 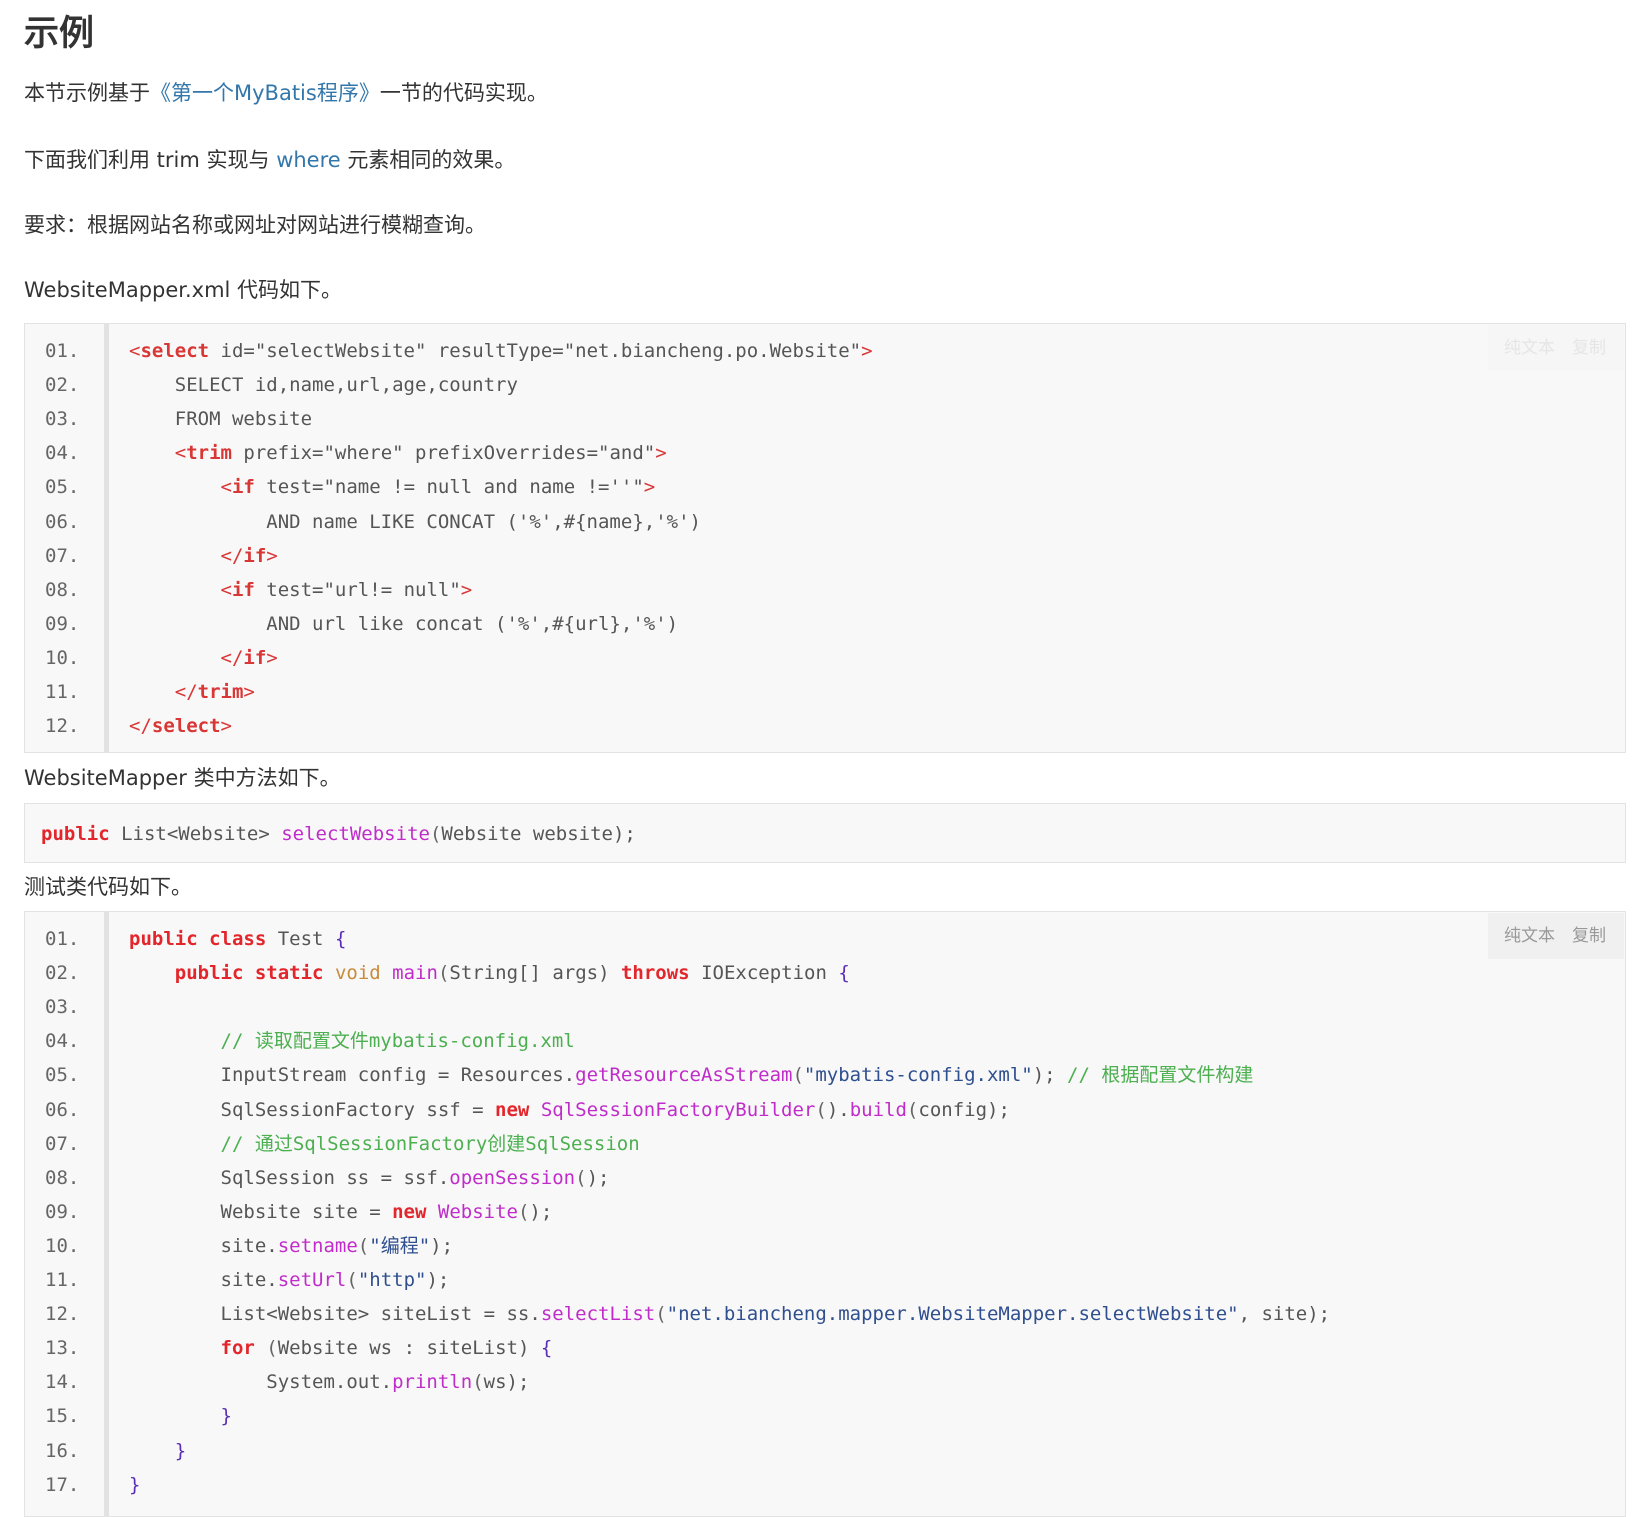 I want to click on page-title: 示例, so click(x=59, y=34).